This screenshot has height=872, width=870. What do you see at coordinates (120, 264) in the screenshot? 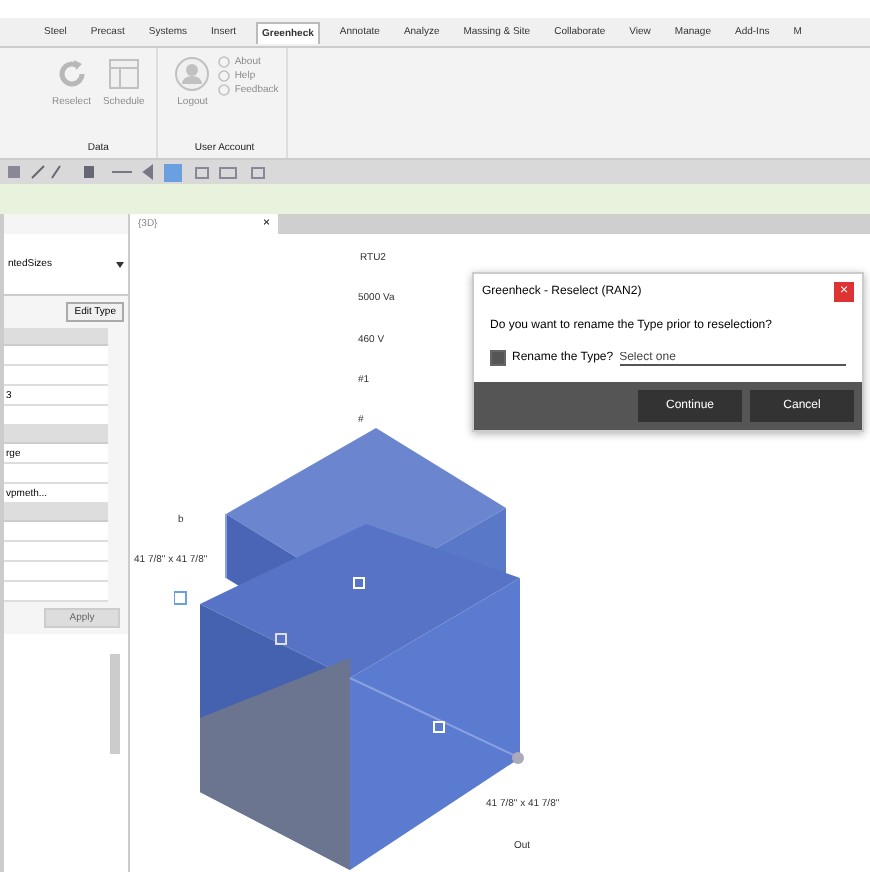
I see `dropdown-arrow-icon` at bounding box center [120, 264].